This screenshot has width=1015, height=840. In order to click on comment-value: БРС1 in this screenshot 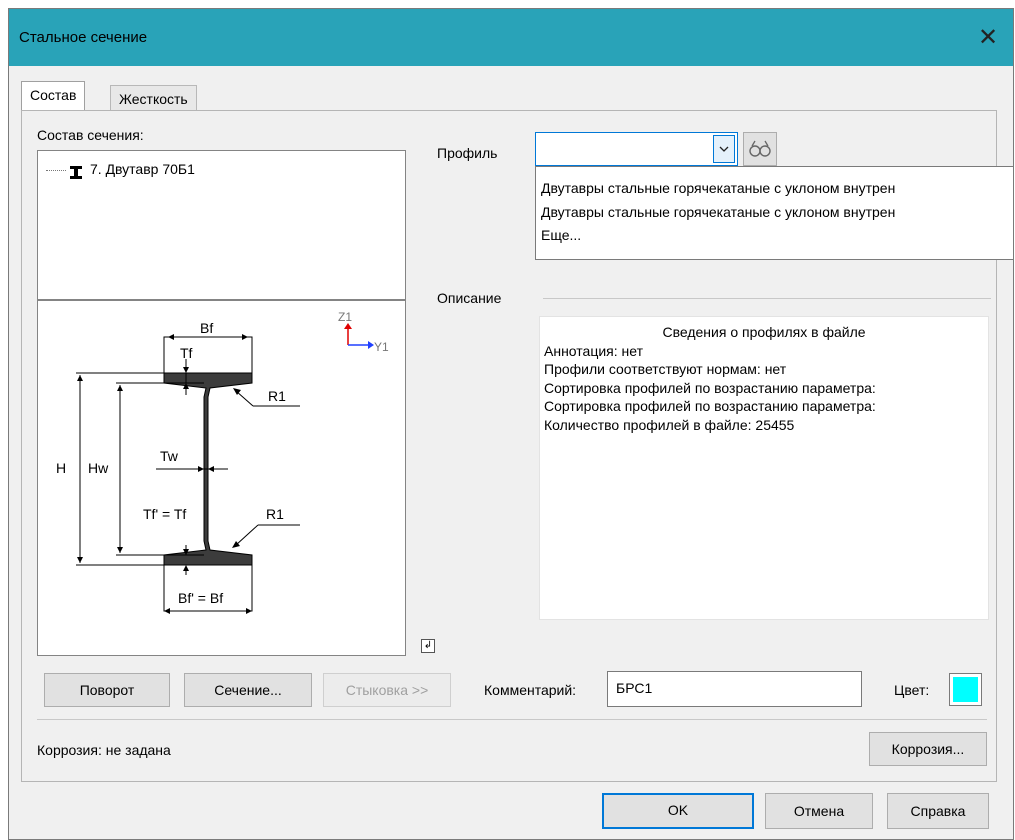, I will do `click(634, 688)`.